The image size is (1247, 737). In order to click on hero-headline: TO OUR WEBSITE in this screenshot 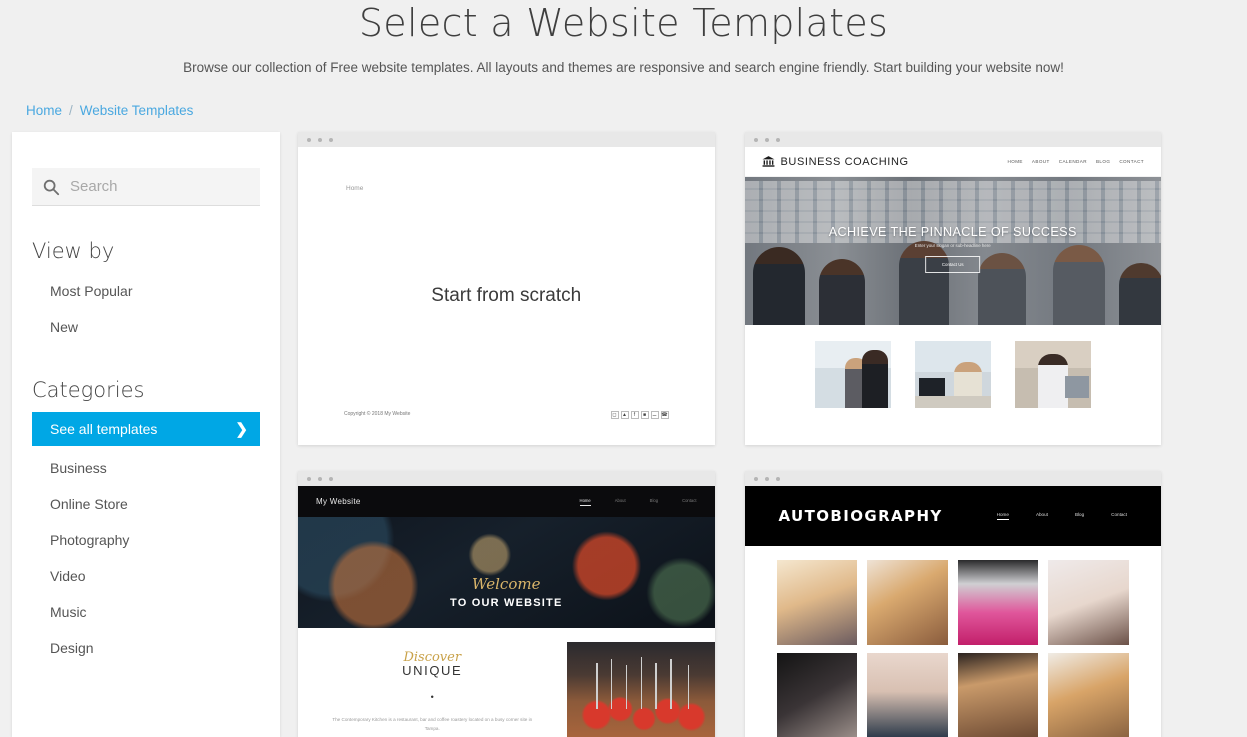, I will do `click(506, 603)`.